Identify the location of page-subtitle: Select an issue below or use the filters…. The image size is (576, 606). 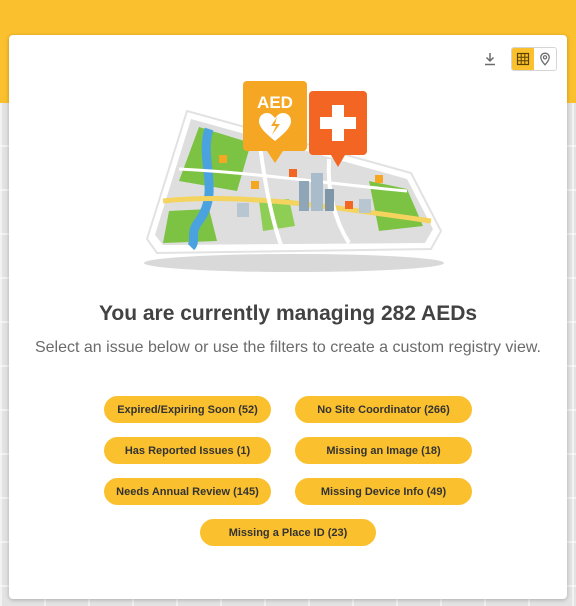
(287, 347).